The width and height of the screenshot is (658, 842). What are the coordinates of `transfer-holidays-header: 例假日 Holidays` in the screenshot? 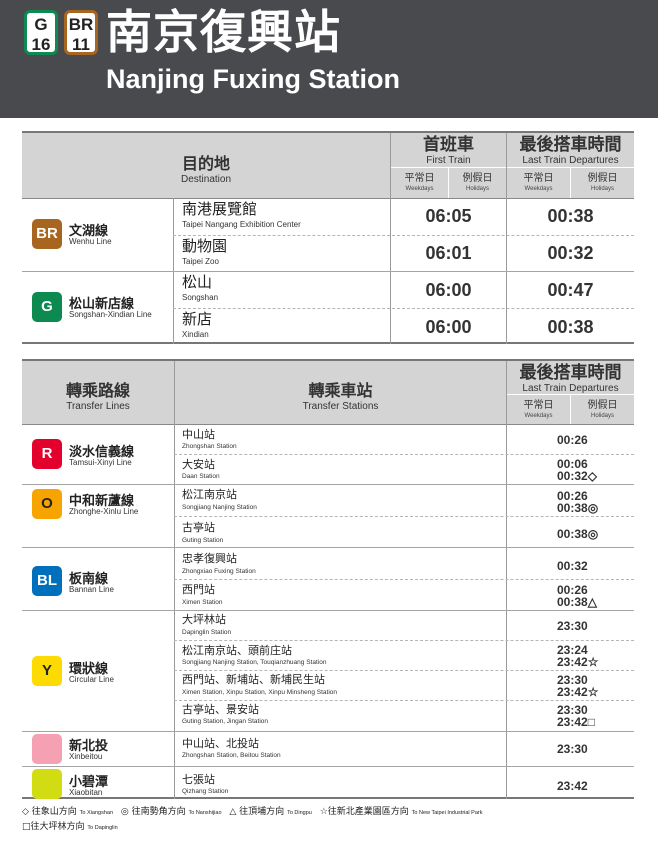 It's located at (602, 409).